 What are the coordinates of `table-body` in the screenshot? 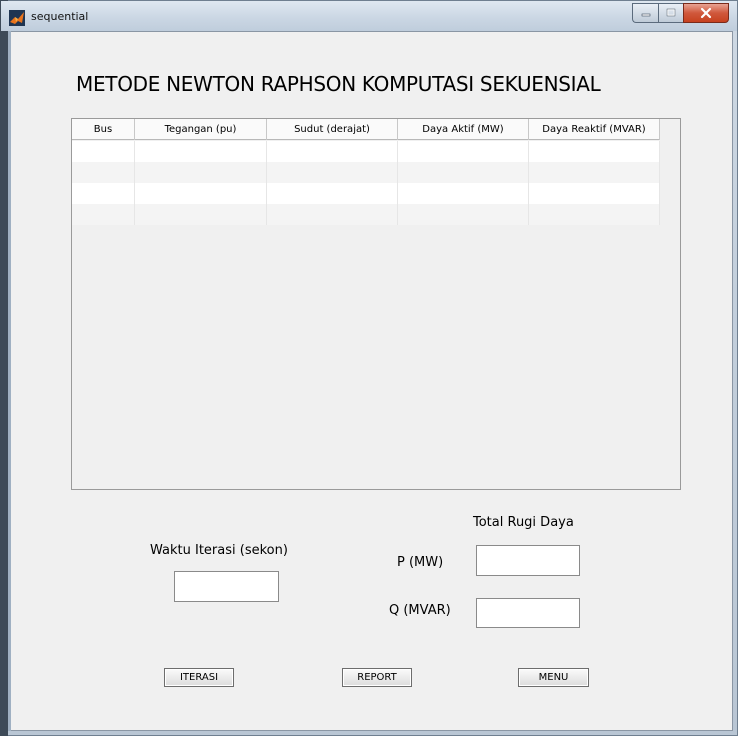 It's located at (366, 183).